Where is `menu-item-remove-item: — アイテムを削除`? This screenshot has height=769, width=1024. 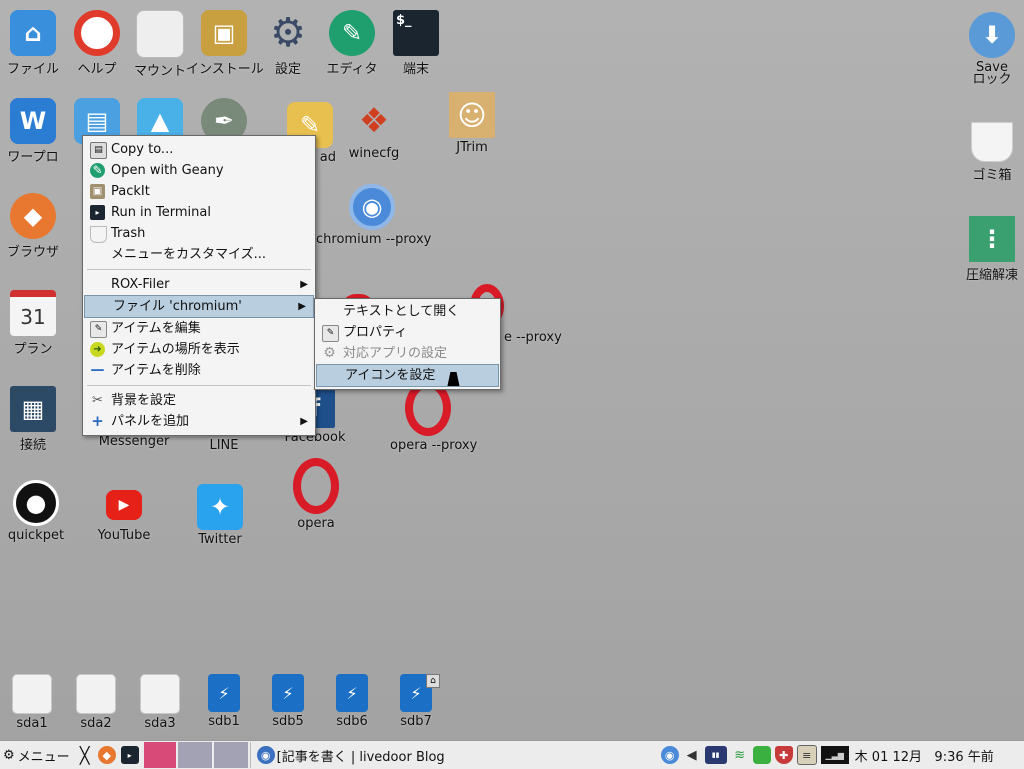 menu-item-remove-item: — アイテムを削除 is located at coordinates (199, 370).